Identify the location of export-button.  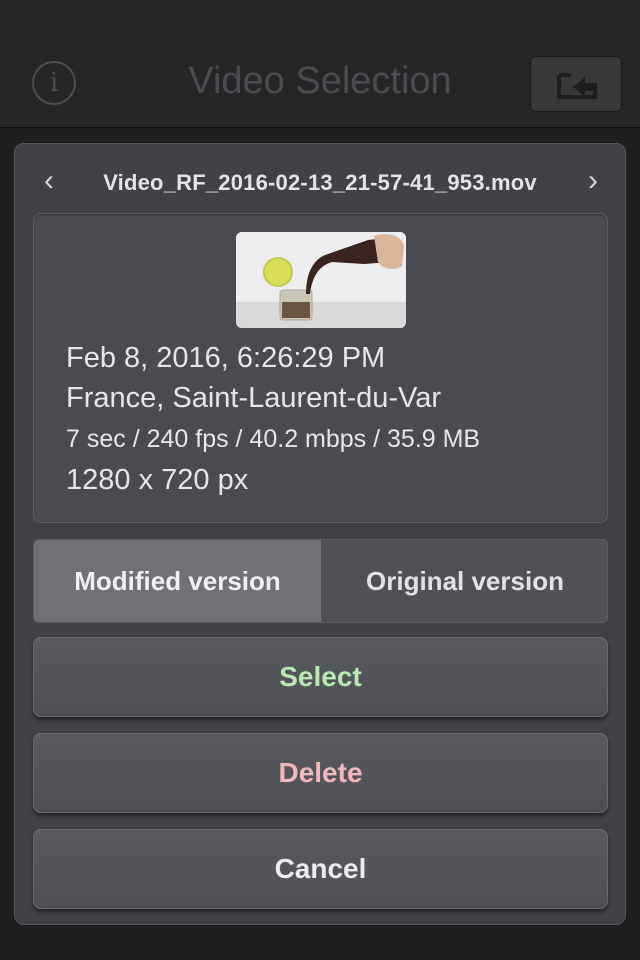
(576, 84).